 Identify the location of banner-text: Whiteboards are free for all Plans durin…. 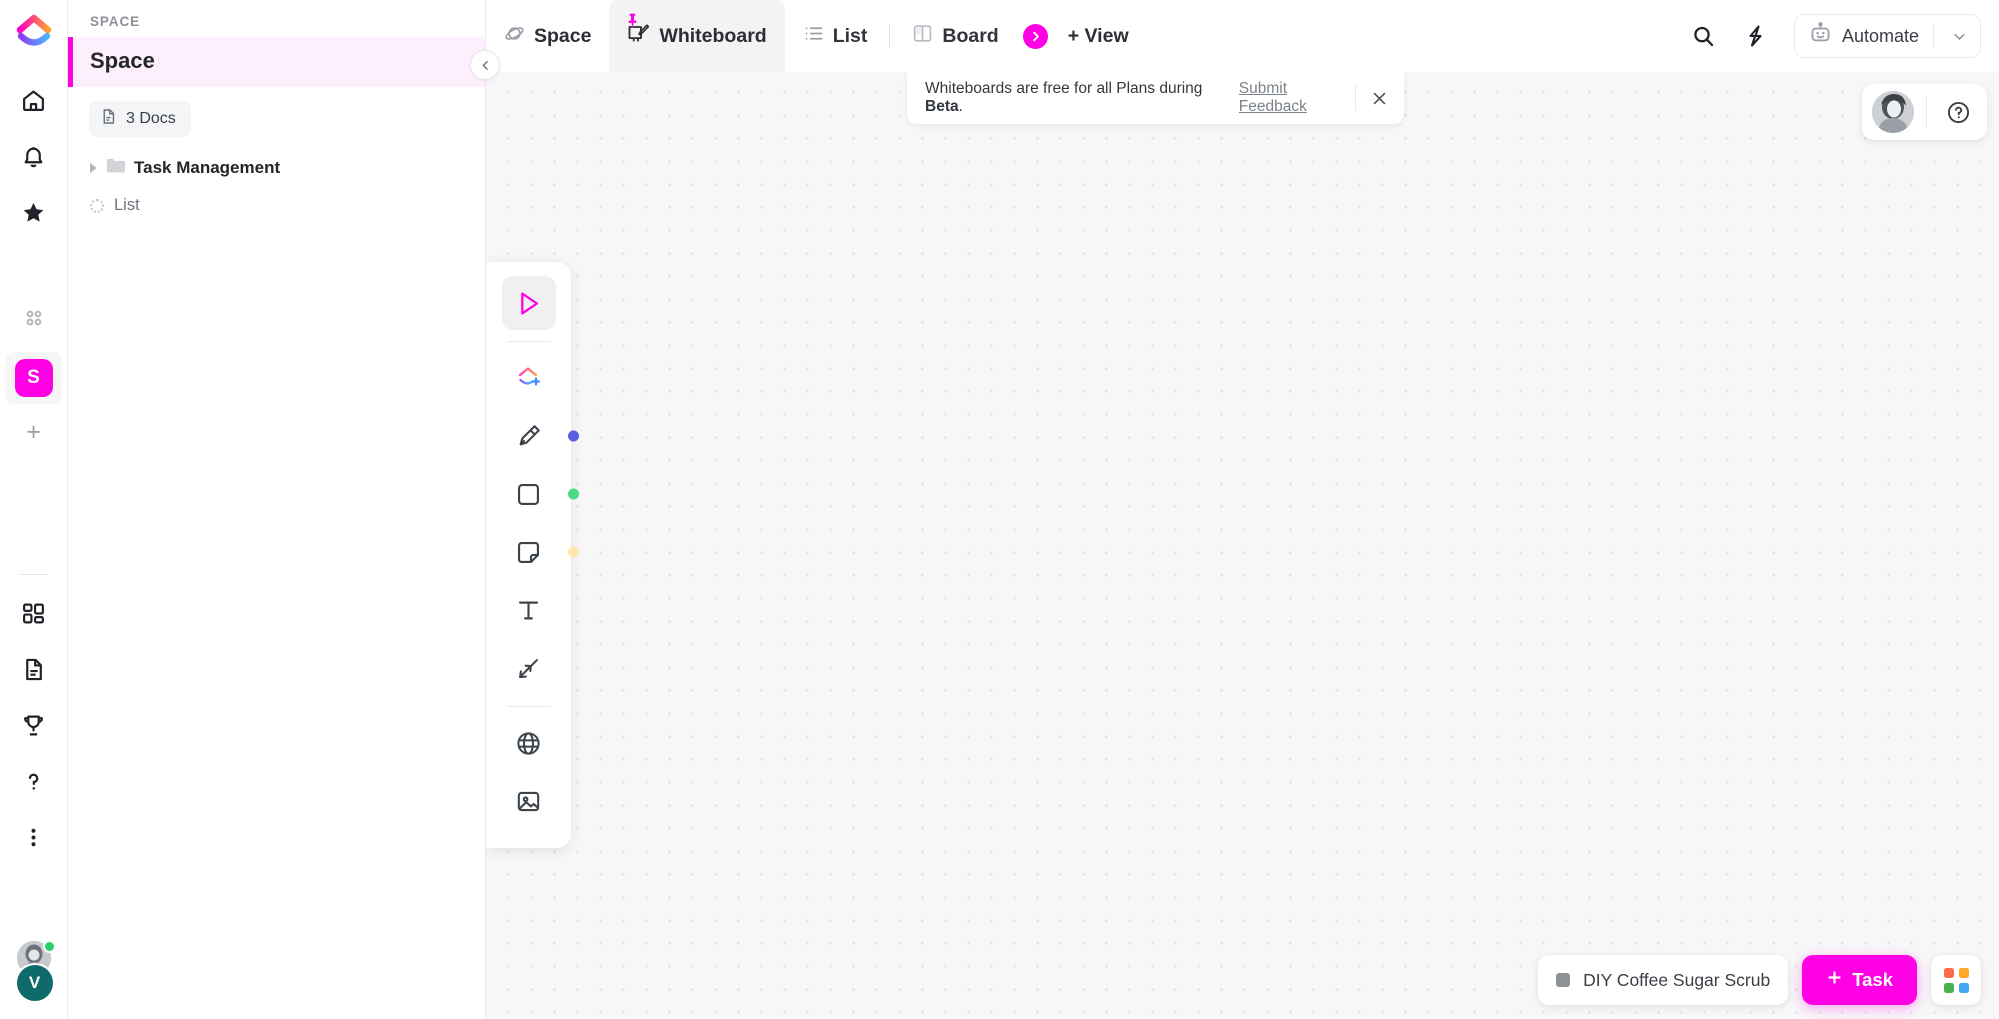
(1079, 98).